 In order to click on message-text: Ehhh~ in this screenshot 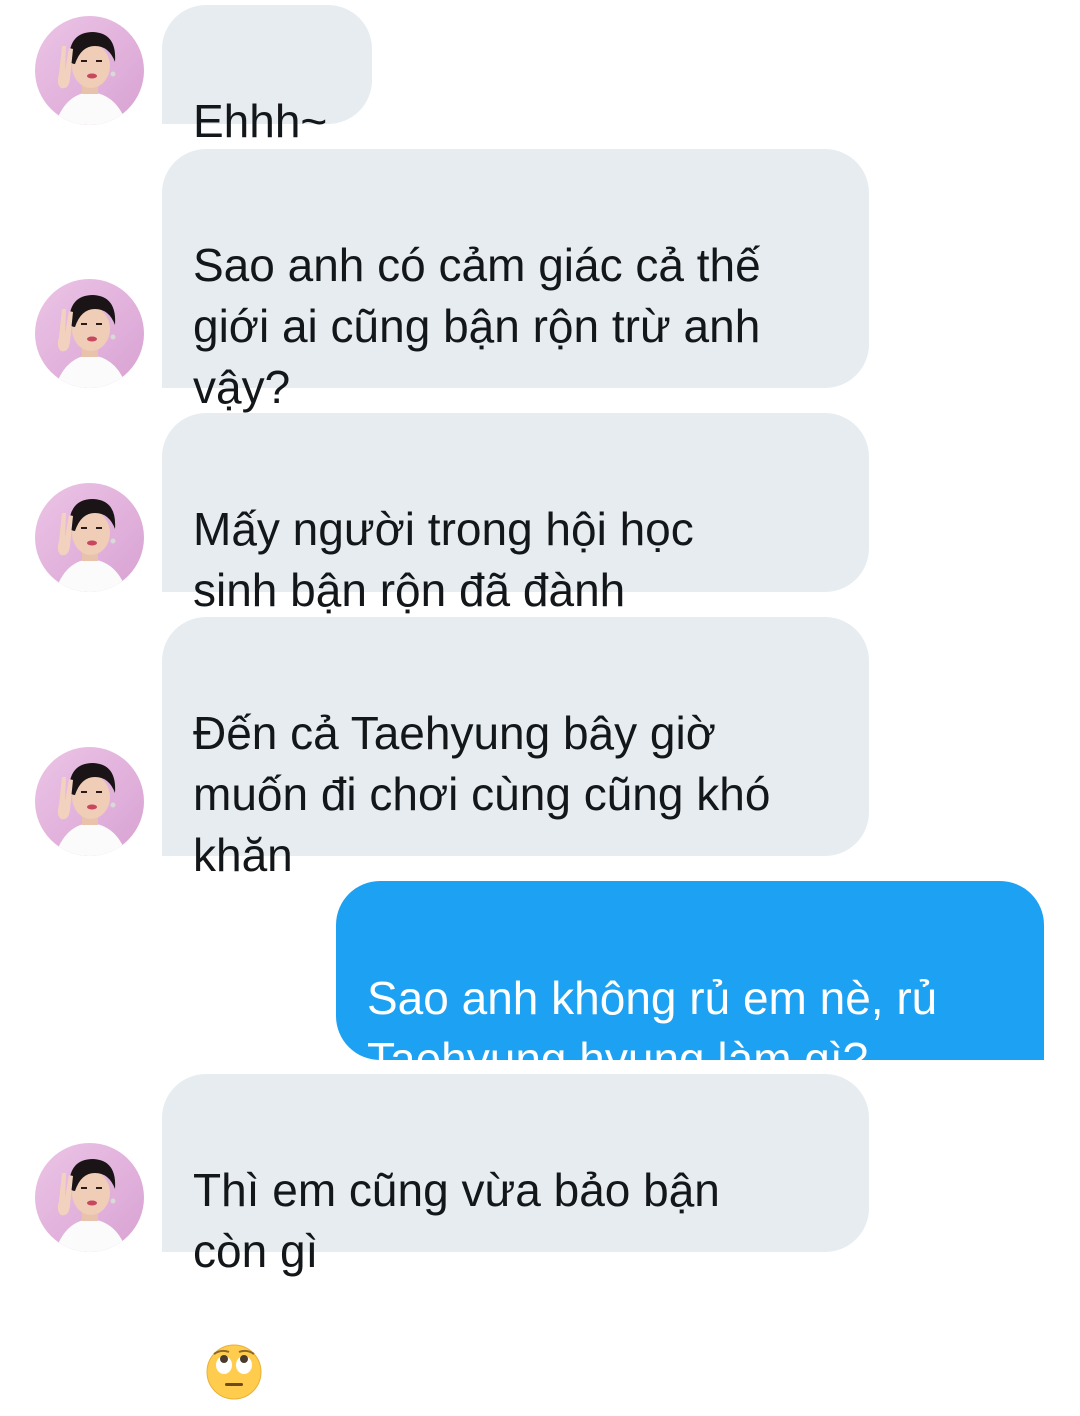, I will do `click(260, 121)`.